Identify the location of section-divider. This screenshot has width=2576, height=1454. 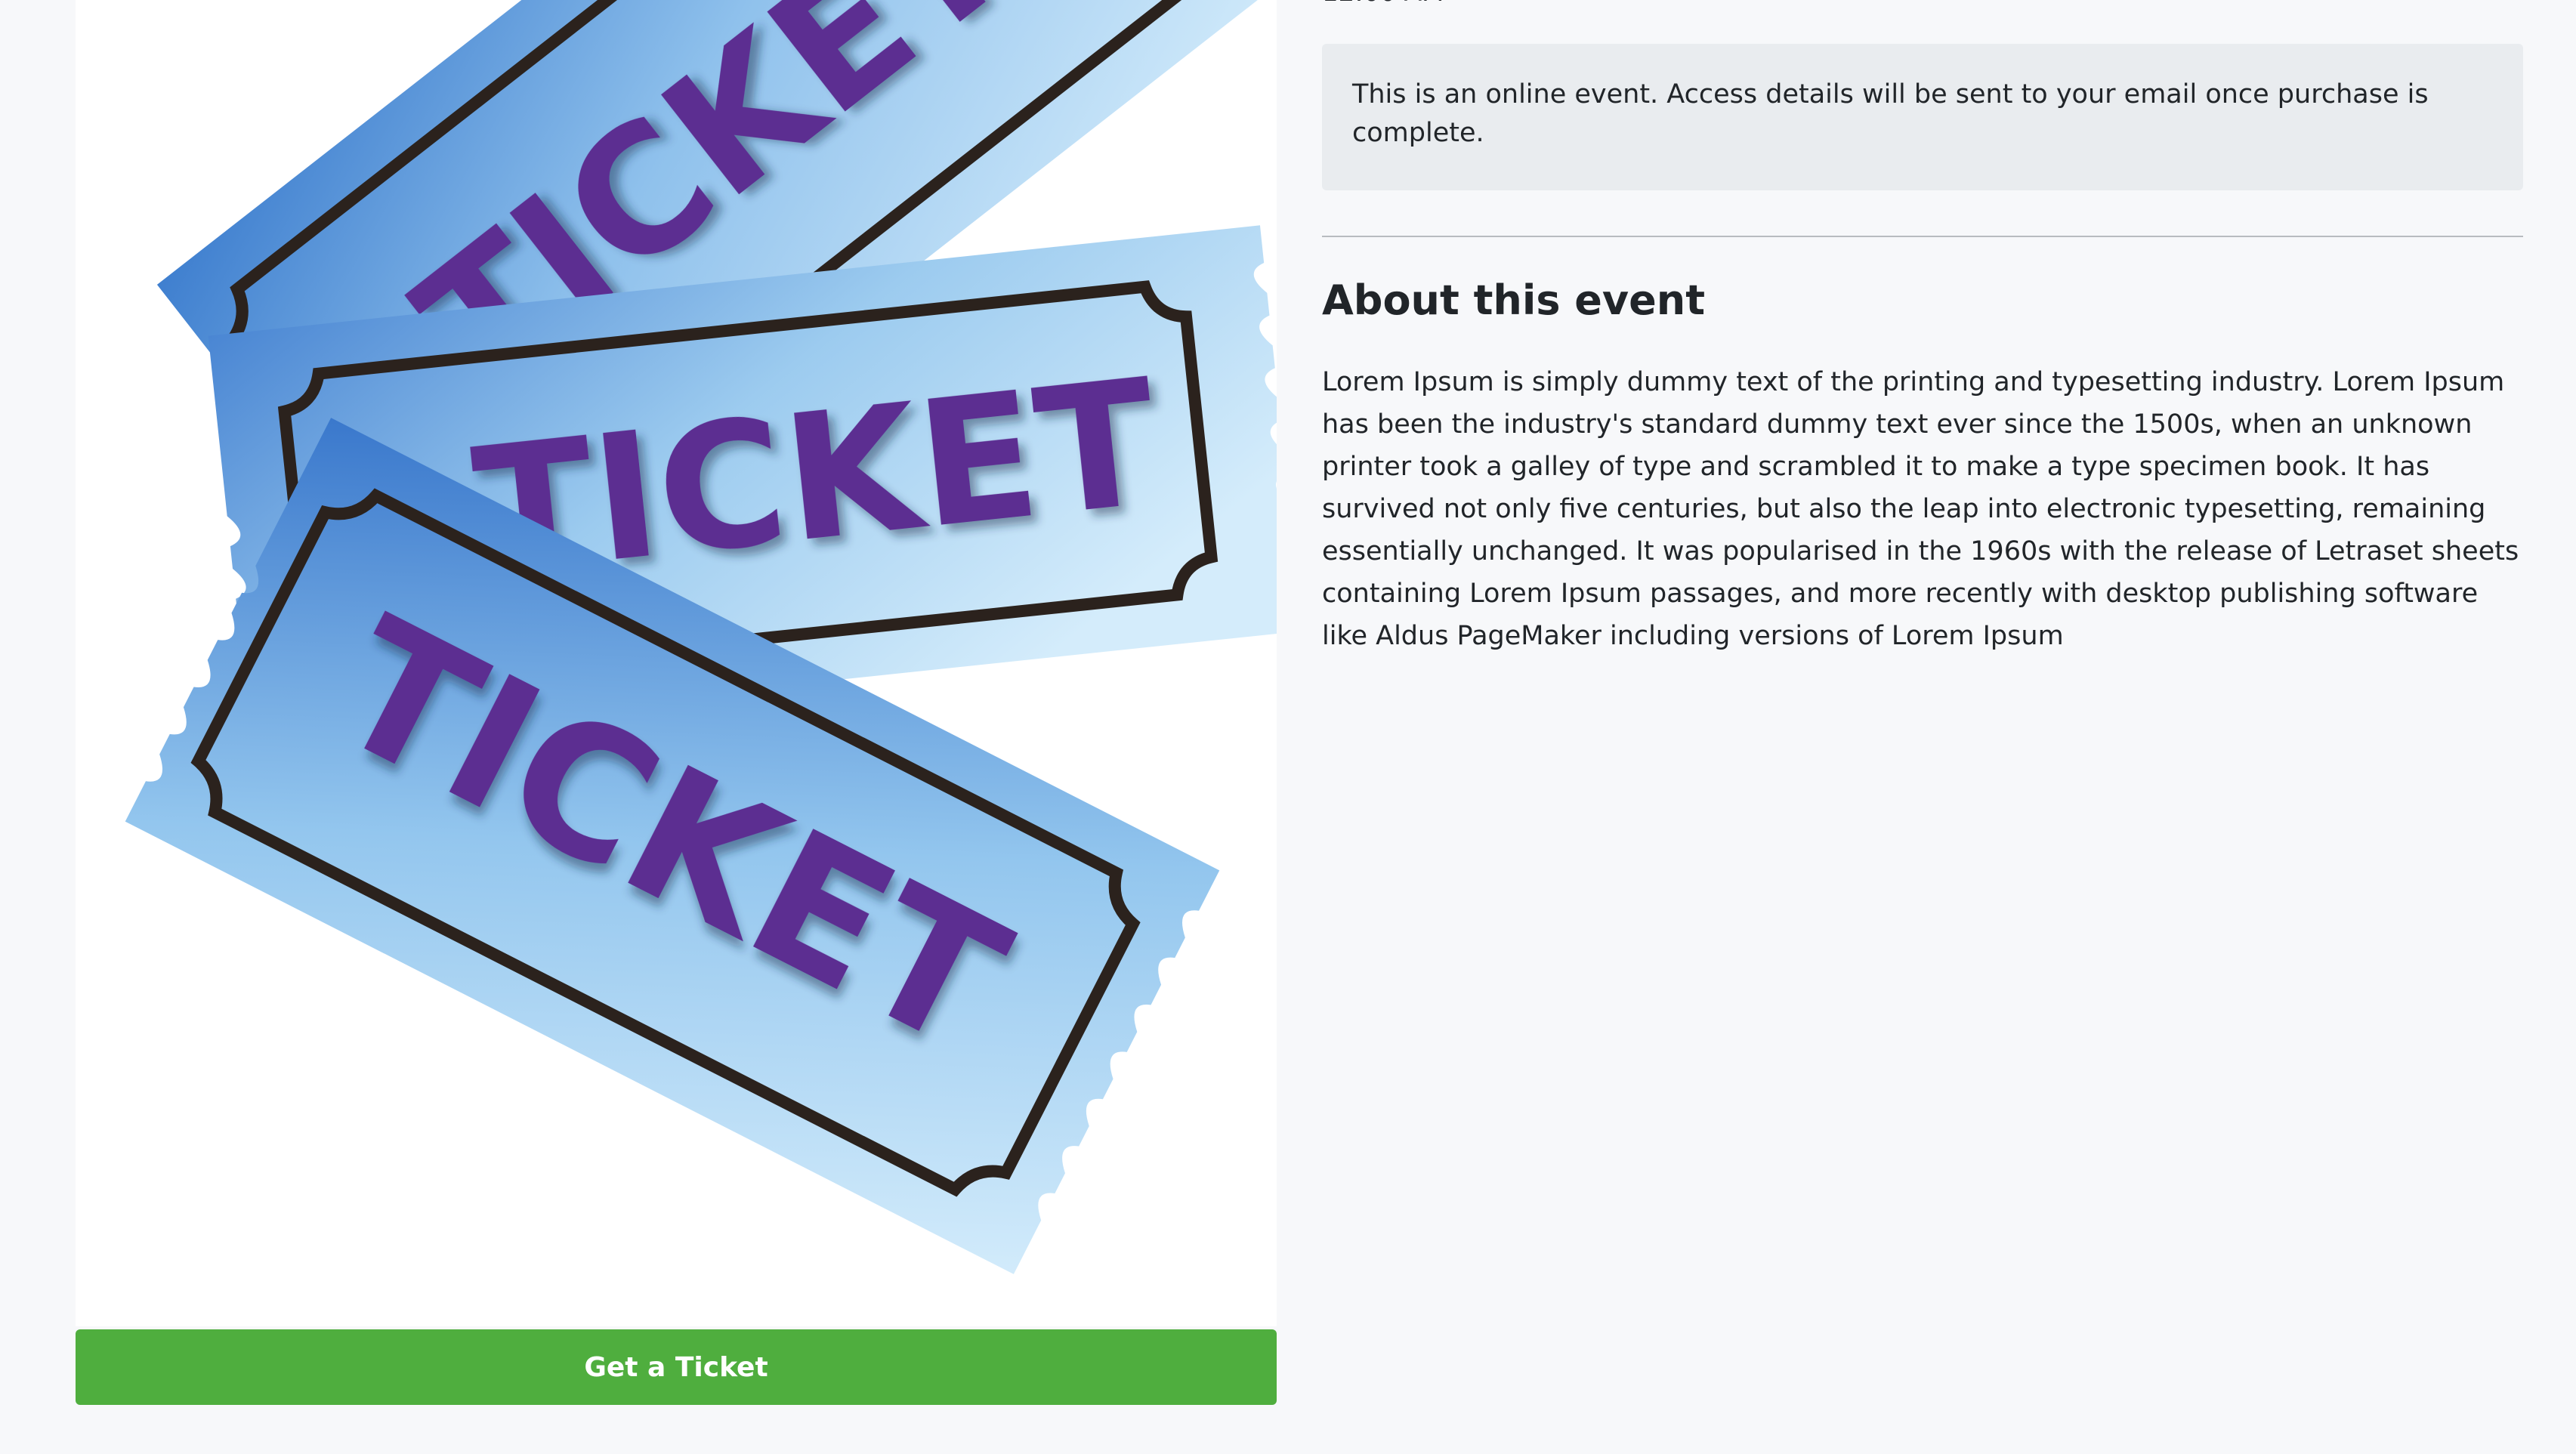
(1922, 236).